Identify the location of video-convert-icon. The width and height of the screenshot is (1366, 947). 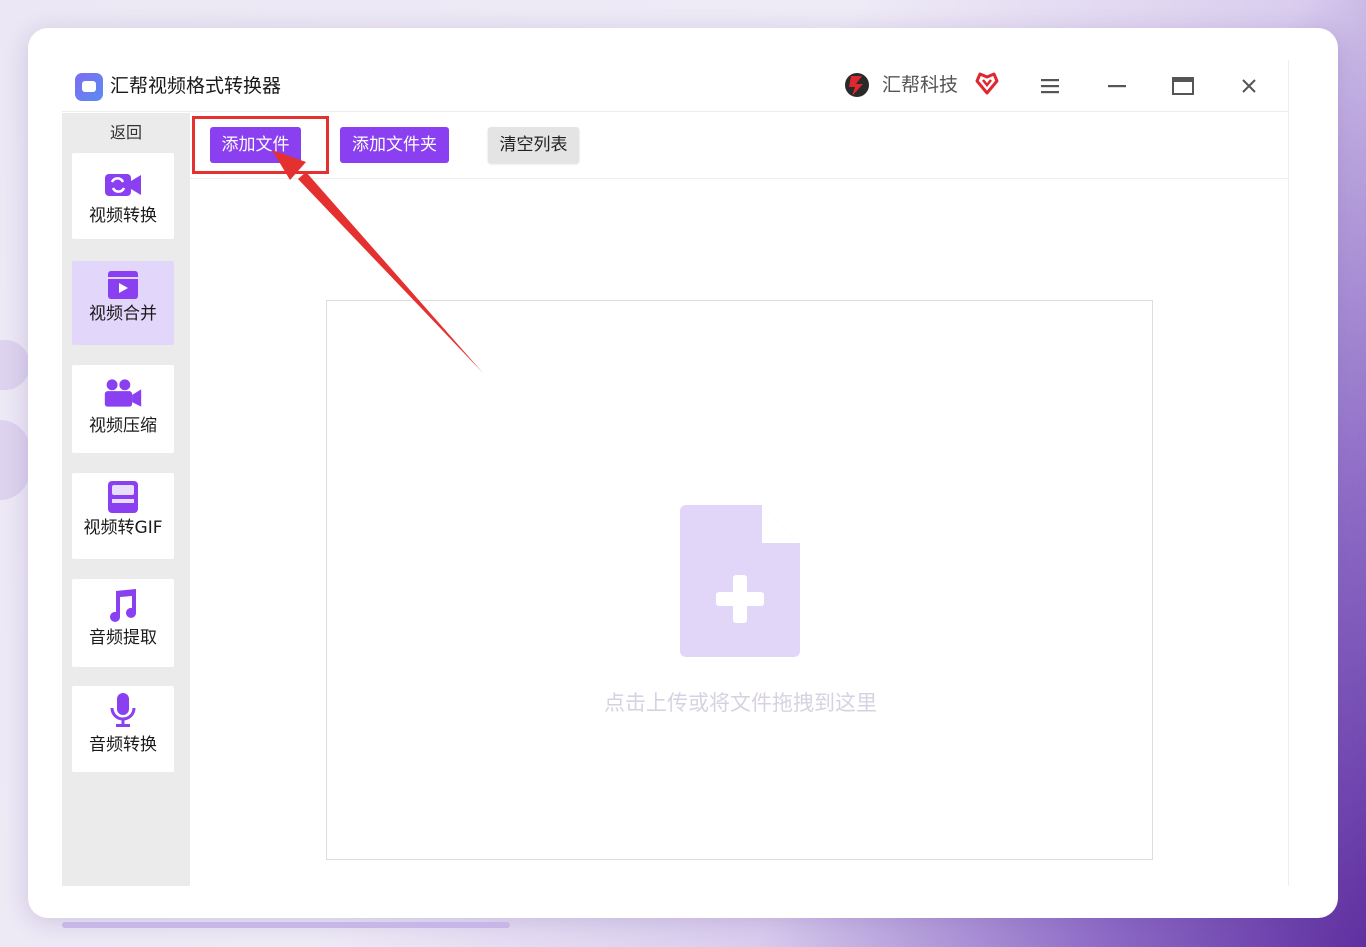
(123, 185).